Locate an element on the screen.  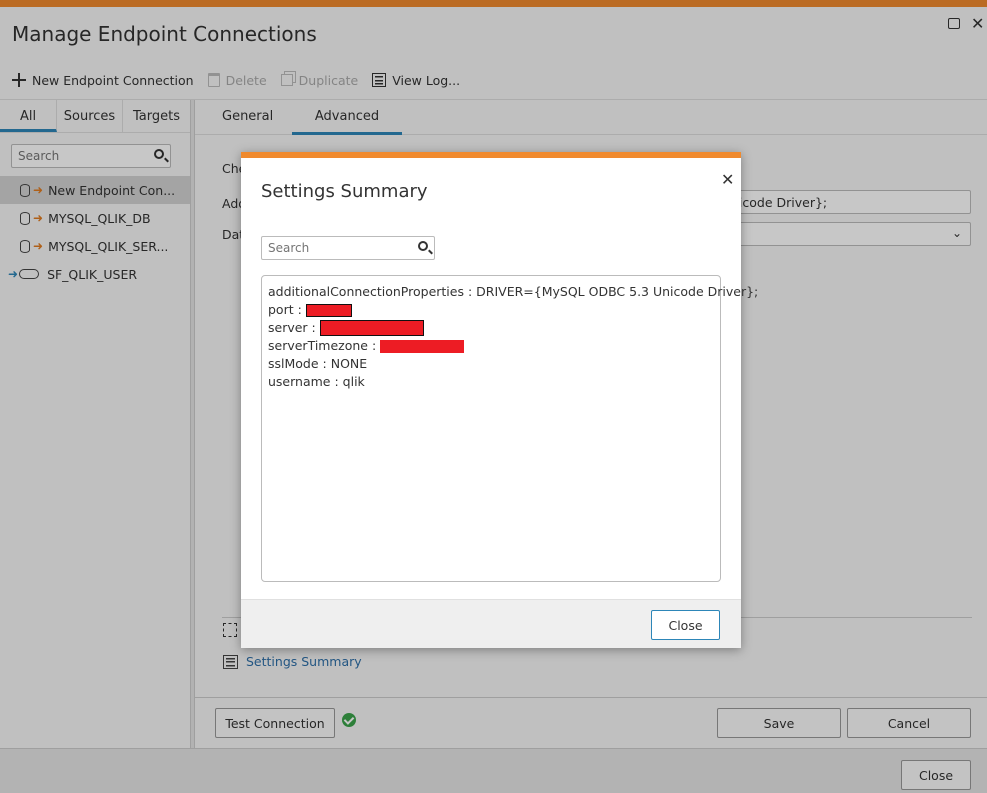
dialog-title: Settings Summary is located at coordinates (344, 191).